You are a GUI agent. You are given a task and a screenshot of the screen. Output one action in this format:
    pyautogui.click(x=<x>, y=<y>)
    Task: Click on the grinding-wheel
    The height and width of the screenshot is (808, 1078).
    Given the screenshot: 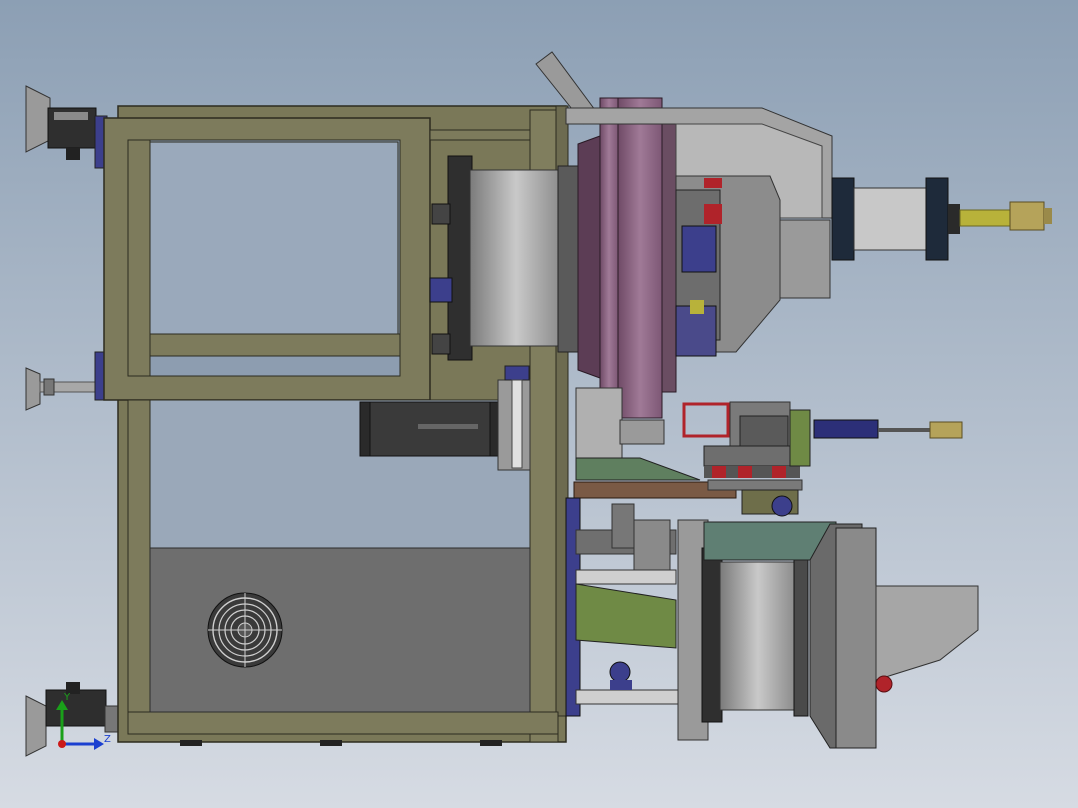 What is the action you would take?
    pyautogui.click(x=627, y=258)
    